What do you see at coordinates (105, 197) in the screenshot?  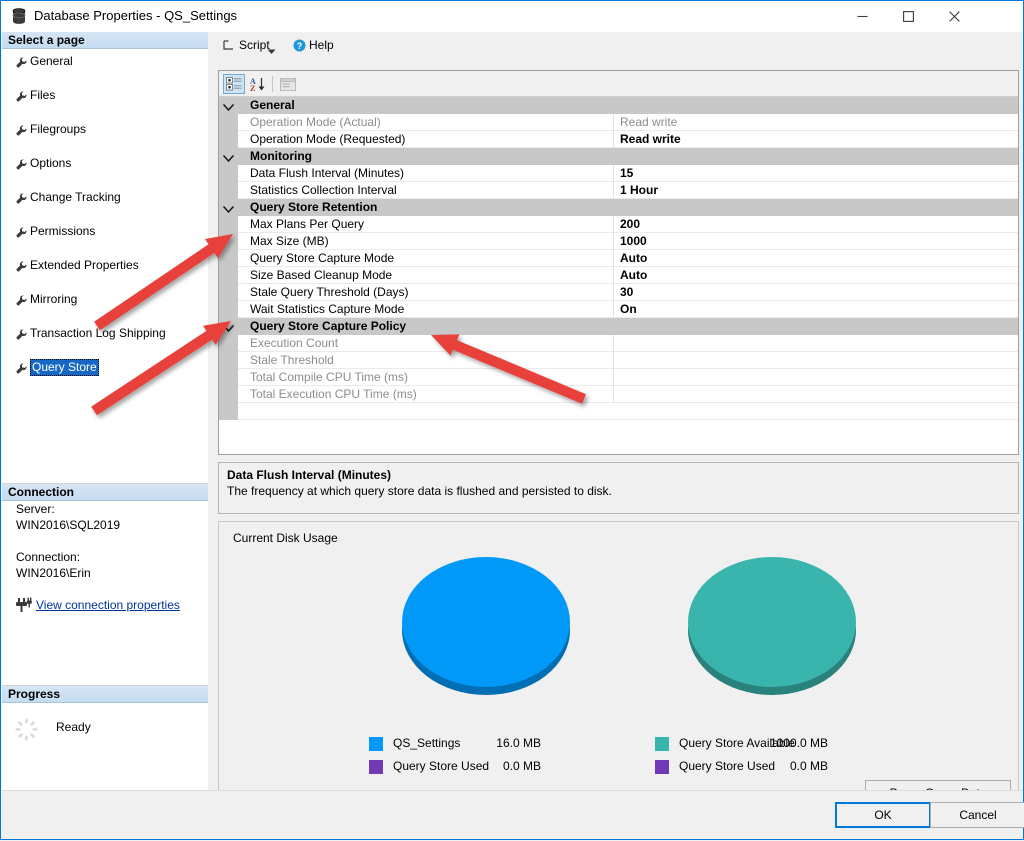 I see `sidebar-item-change-tracking: Change Tracking` at bounding box center [105, 197].